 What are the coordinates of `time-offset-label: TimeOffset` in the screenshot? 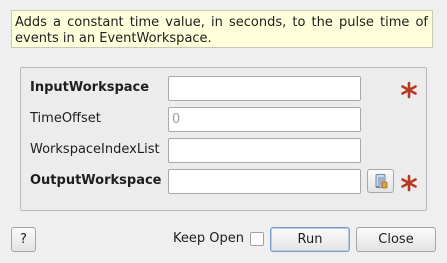 It's located at (65, 118).